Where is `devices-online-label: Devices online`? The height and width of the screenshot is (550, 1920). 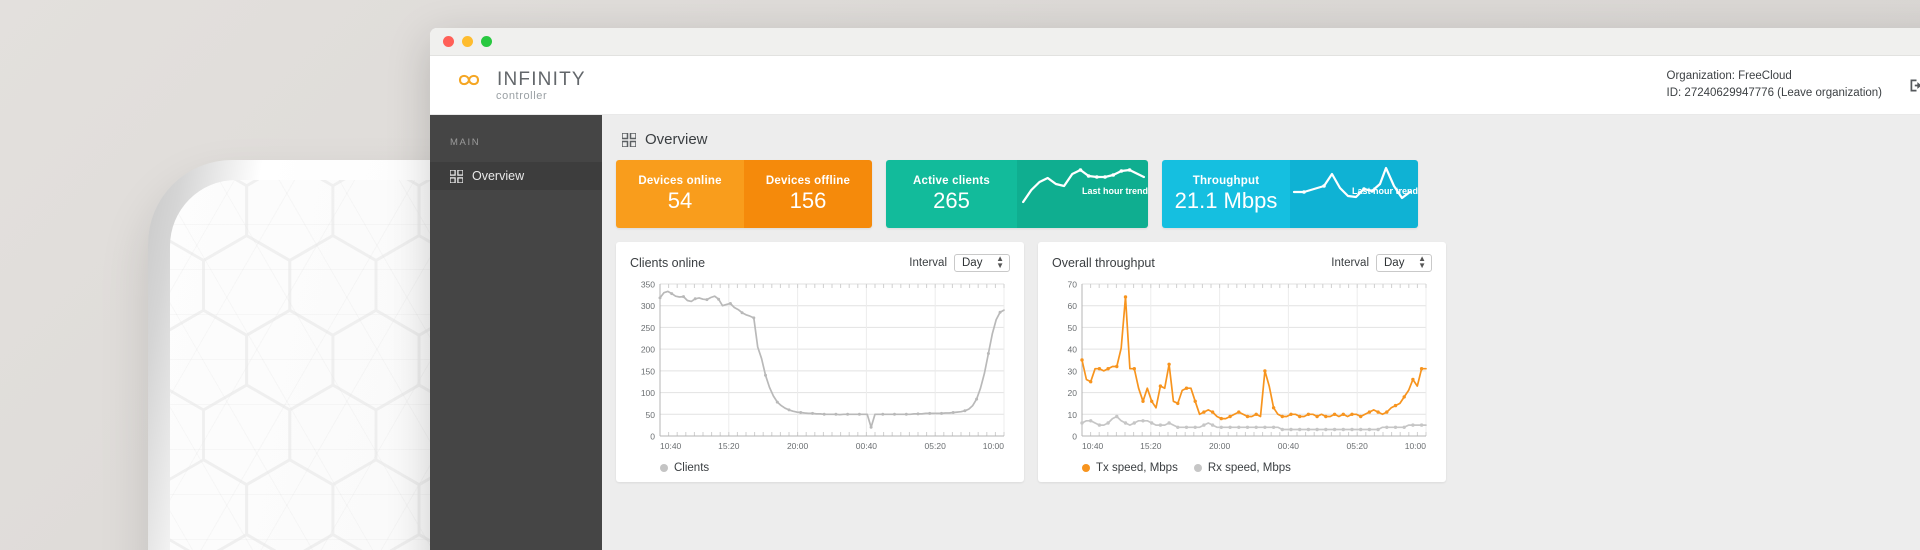 devices-online-label: Devices online is located at coordinates (680, 180).